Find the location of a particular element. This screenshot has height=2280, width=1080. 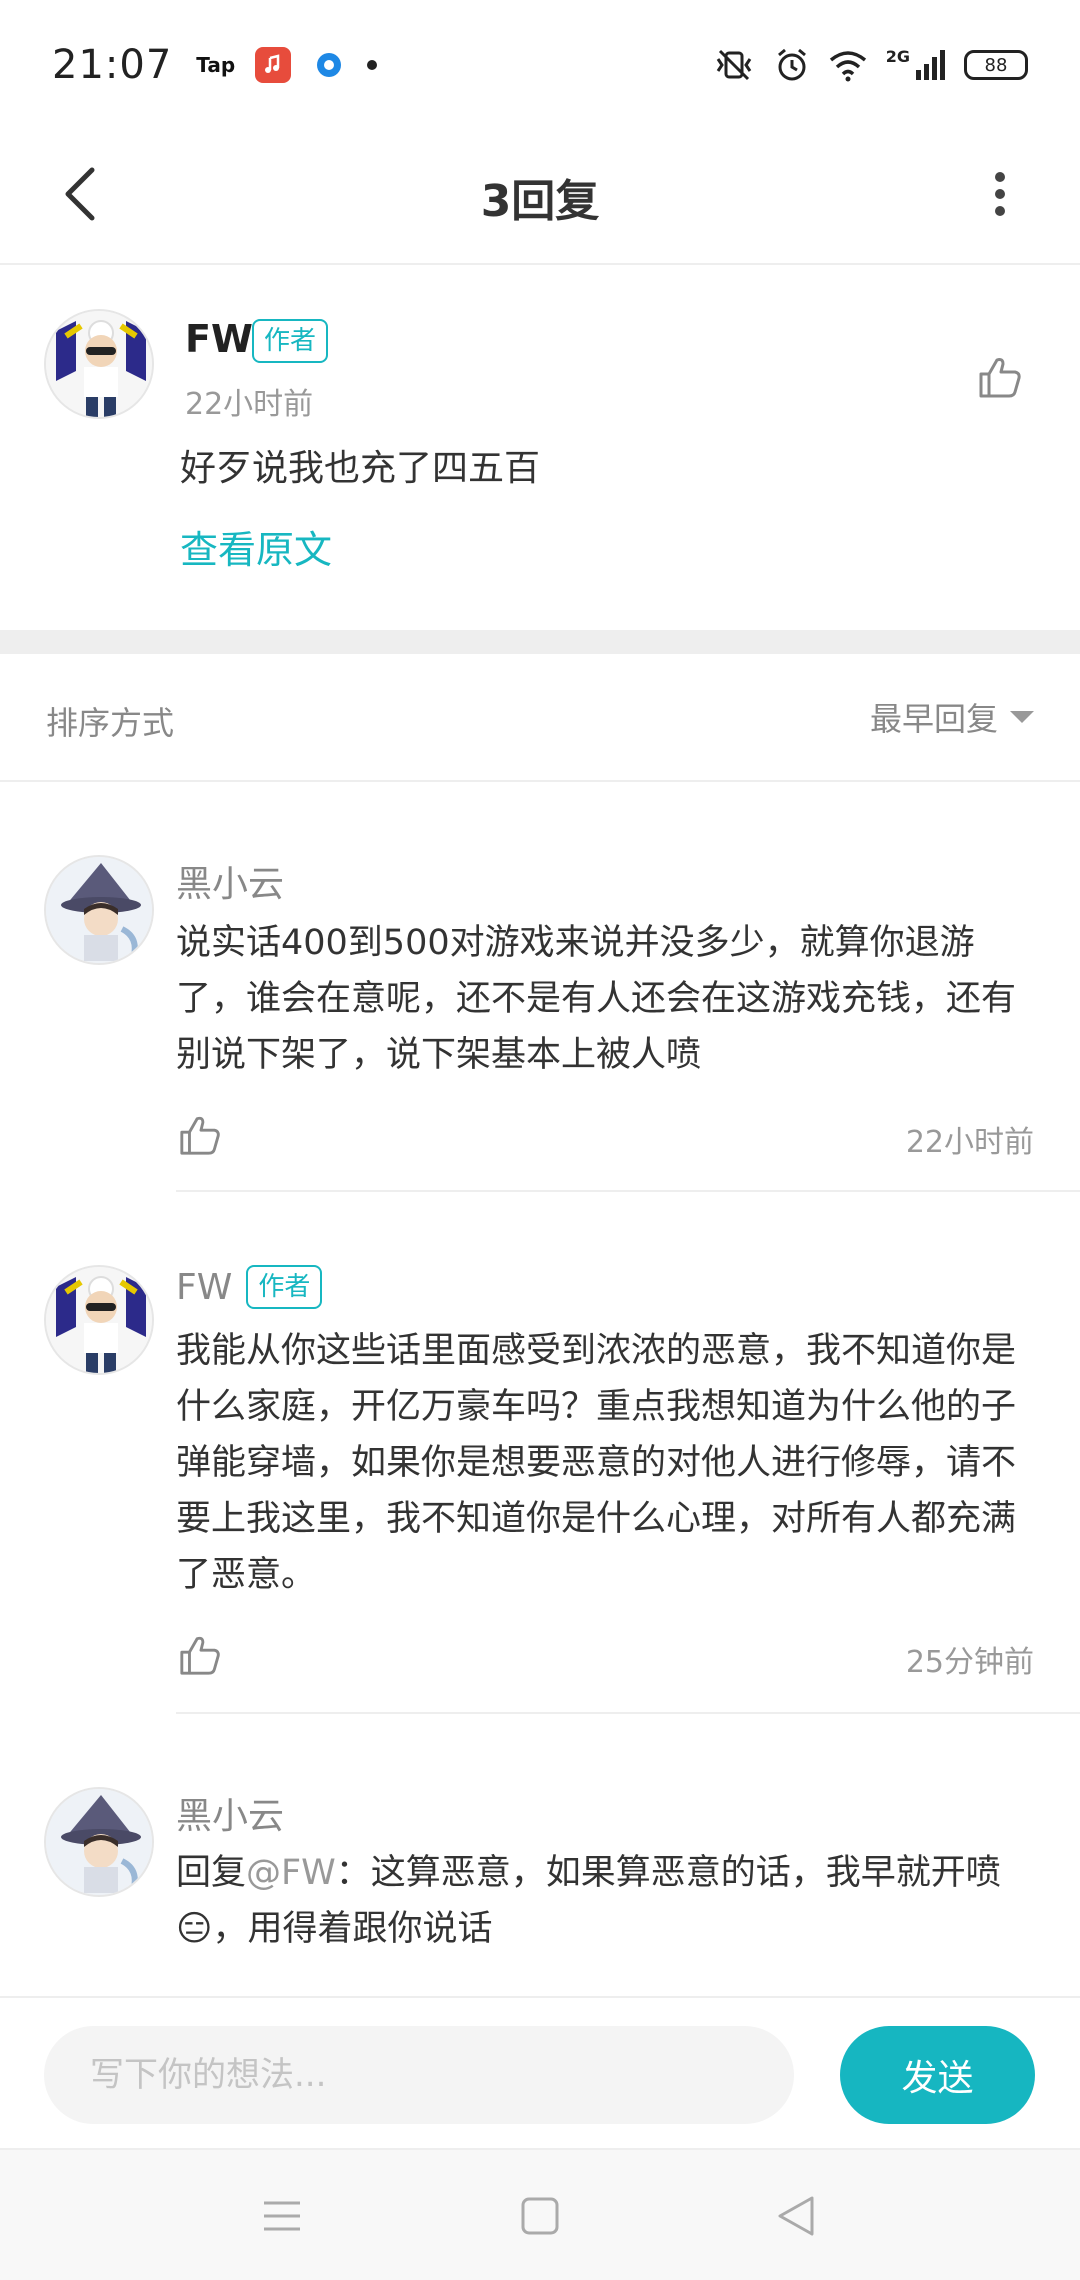

wifi-icon is located at coordinates (847, 66).